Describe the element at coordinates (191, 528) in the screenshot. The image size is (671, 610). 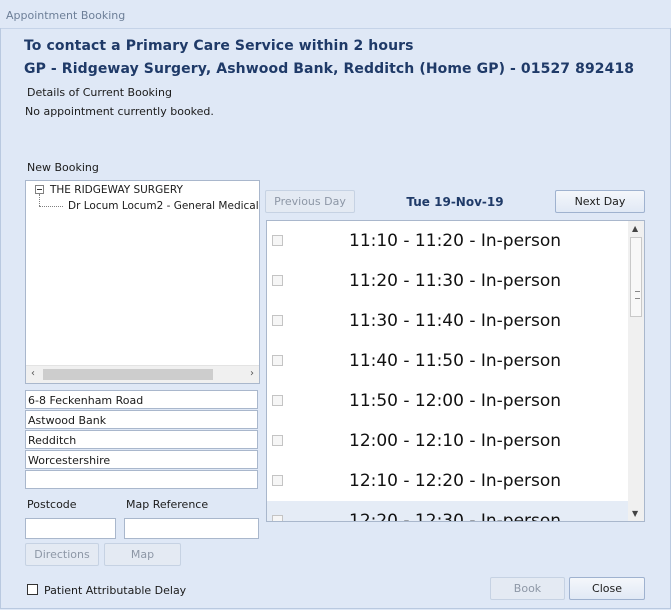
I see `map-reference-field` at that location.